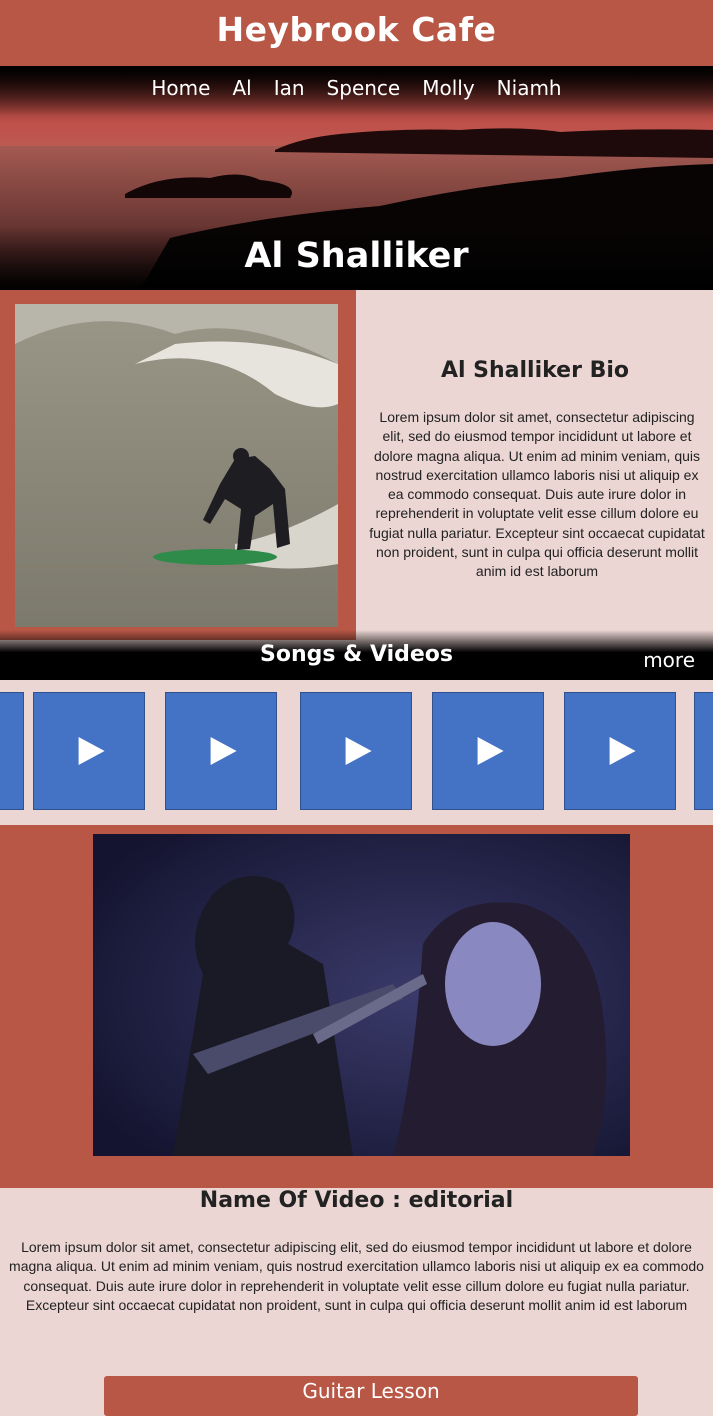  Describe the element at coordinates (180, 88) in the screenshot. I see `nav-item-home: Home` at that location.